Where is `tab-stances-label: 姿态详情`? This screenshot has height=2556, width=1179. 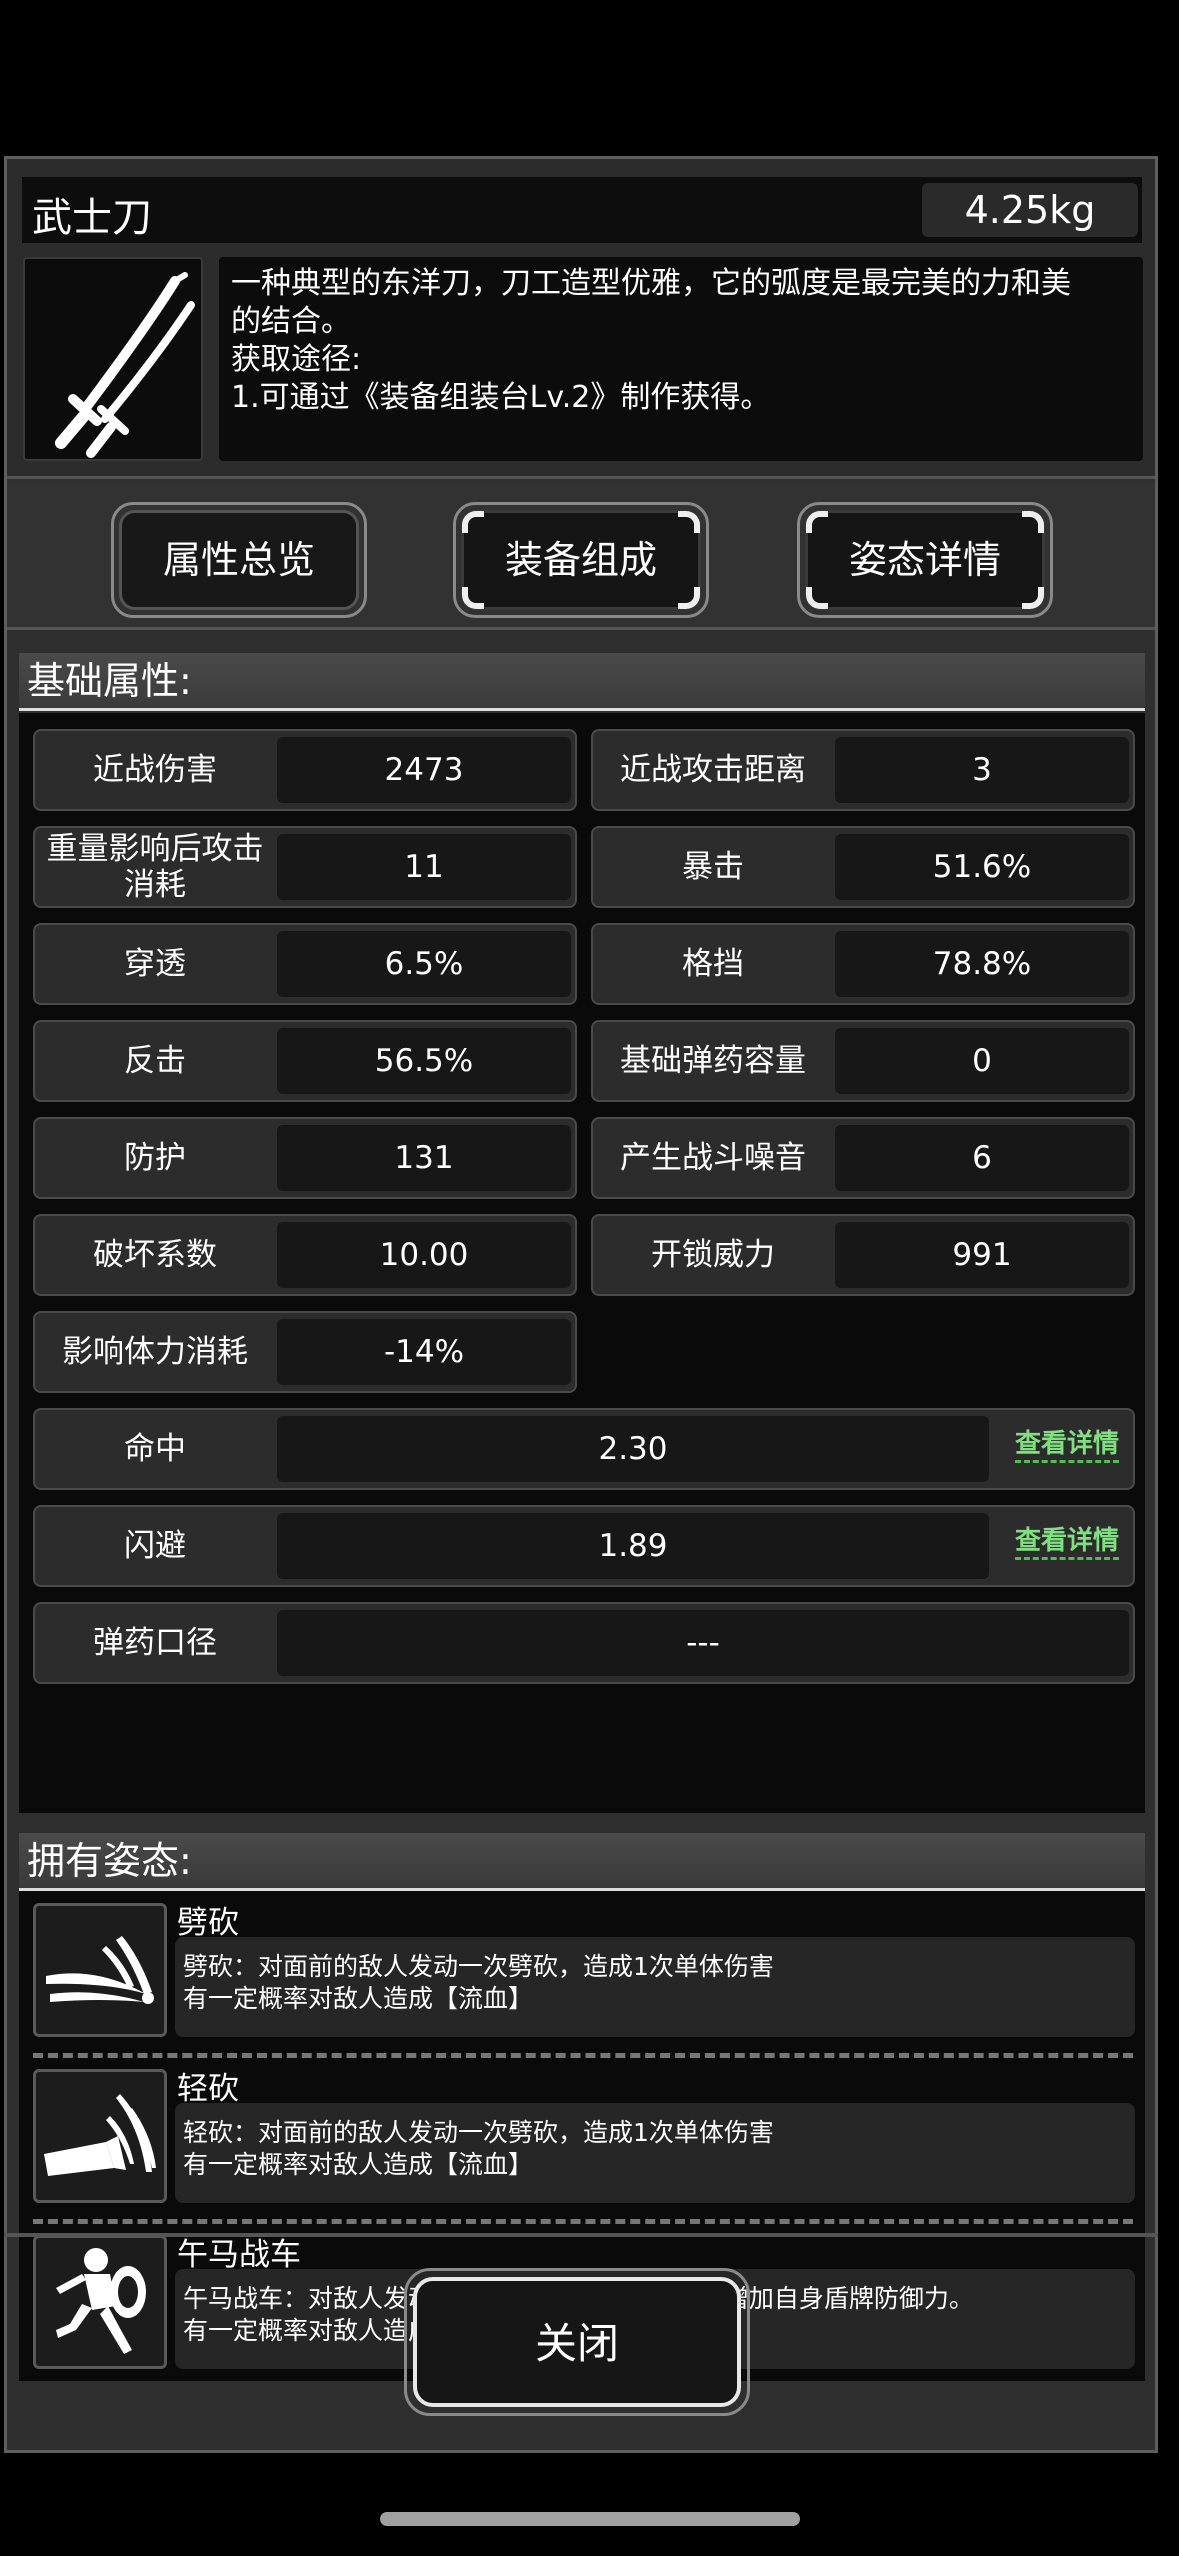
tab-stances-label: 姿态详情 is located at coordinates (925, 560).